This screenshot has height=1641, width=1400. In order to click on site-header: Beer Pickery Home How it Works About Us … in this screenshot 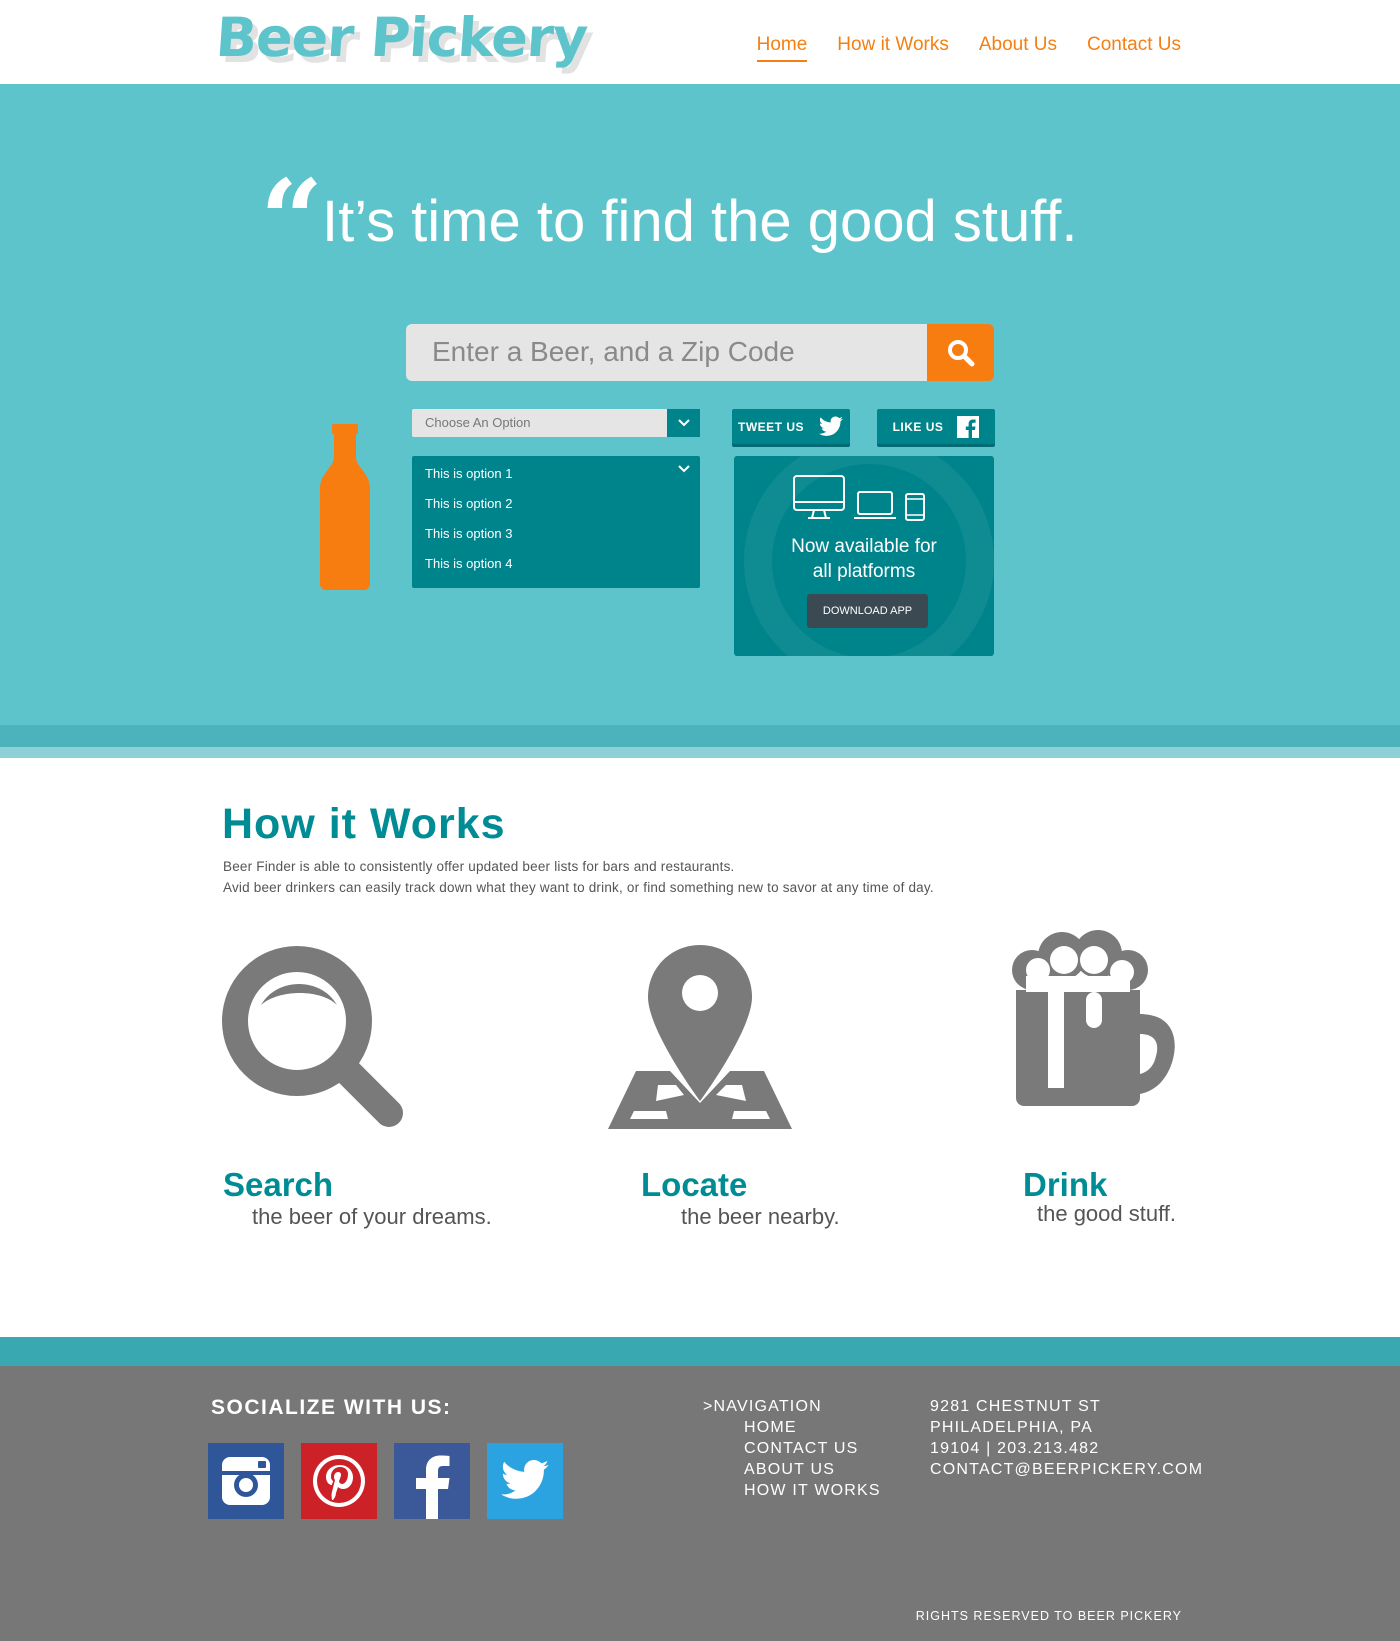, I will do `click(700, 42)`.